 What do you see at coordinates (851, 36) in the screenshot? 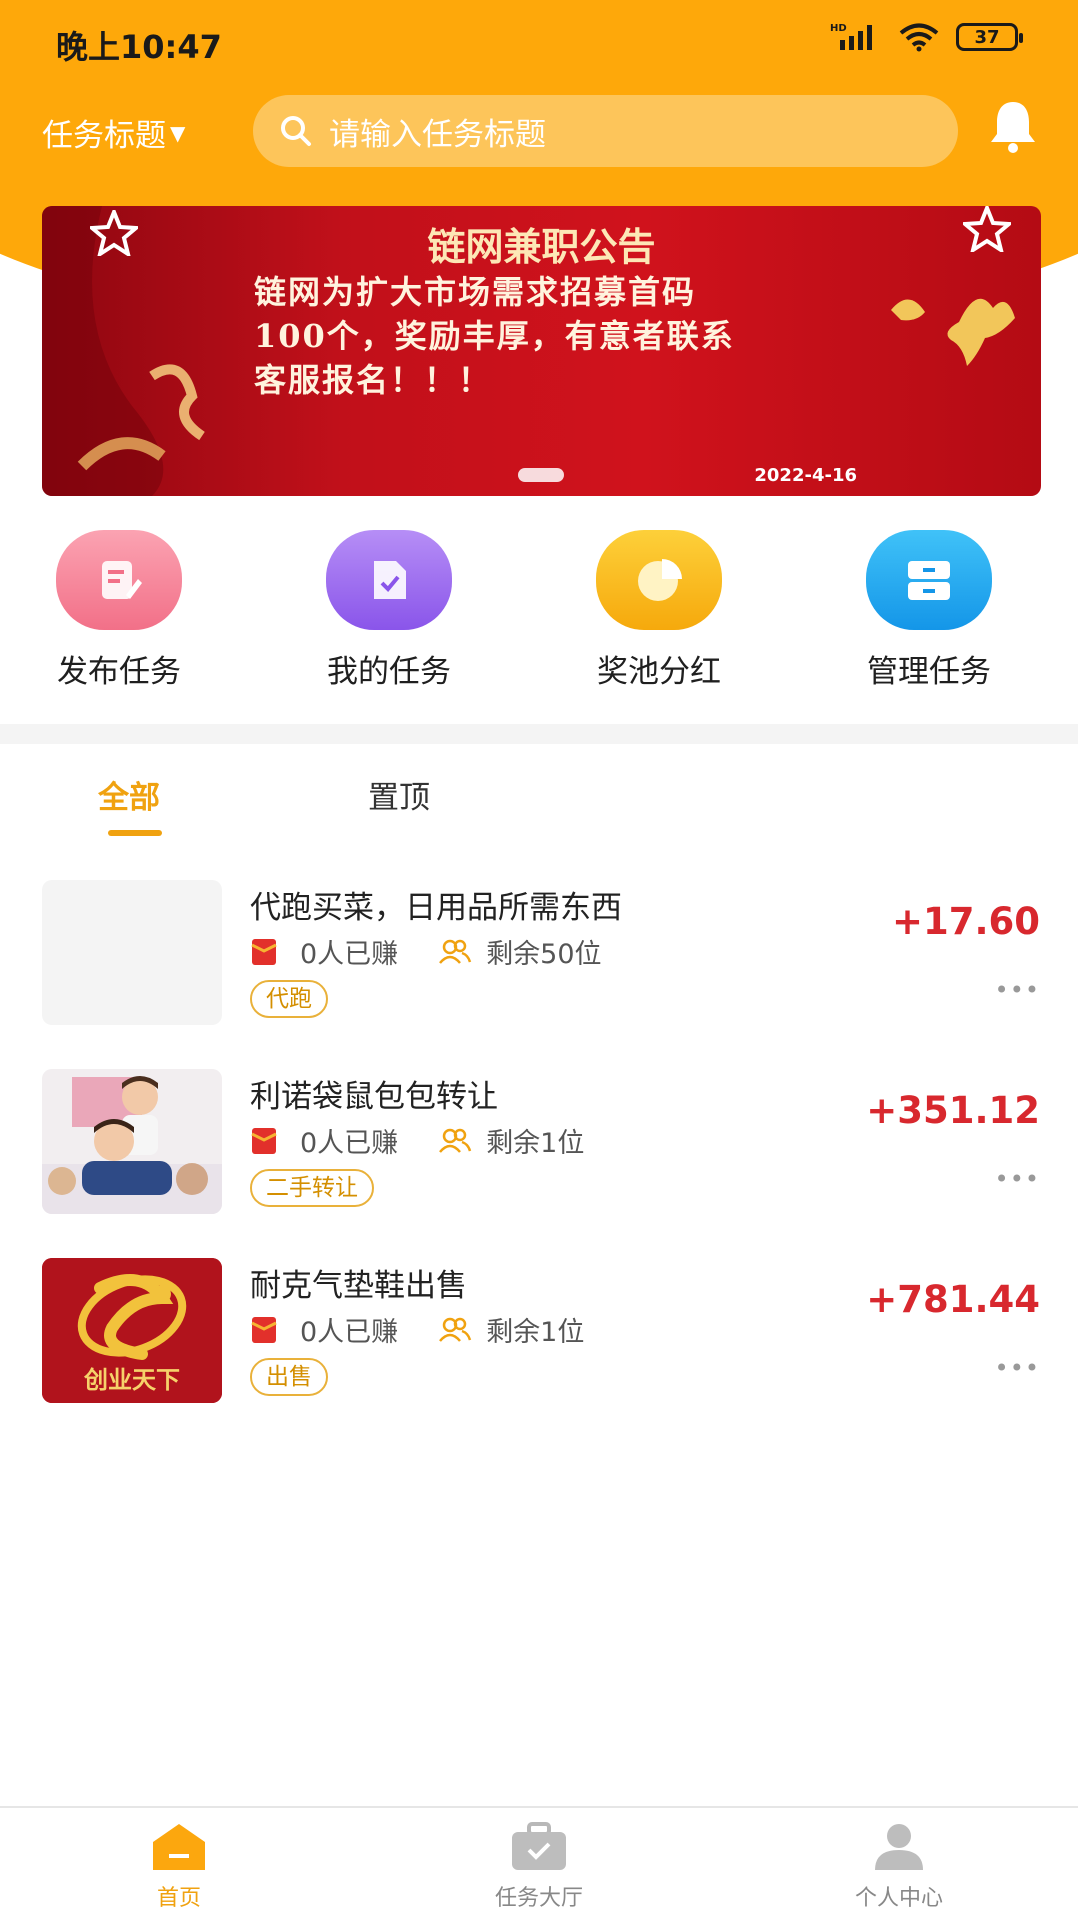
I see `signal-icon: HD` at bounding box center [851, 36].